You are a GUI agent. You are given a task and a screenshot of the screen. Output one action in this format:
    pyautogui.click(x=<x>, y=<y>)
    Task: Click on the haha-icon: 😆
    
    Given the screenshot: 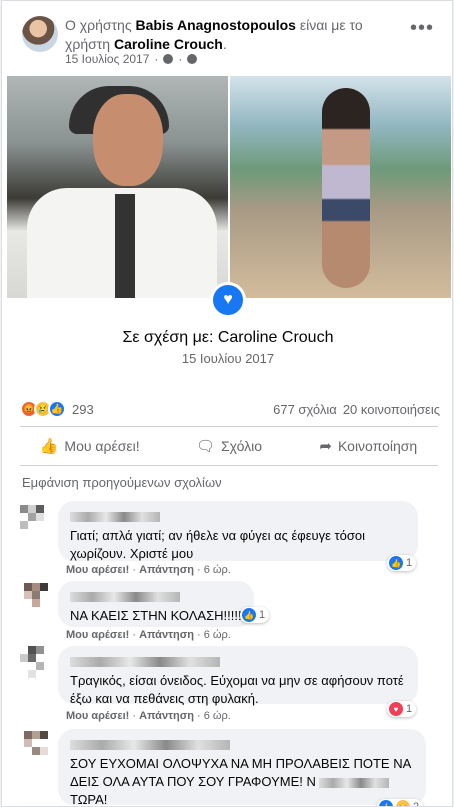 What is the action you would take?
    pyautogui.click(x=403, y=803)
    